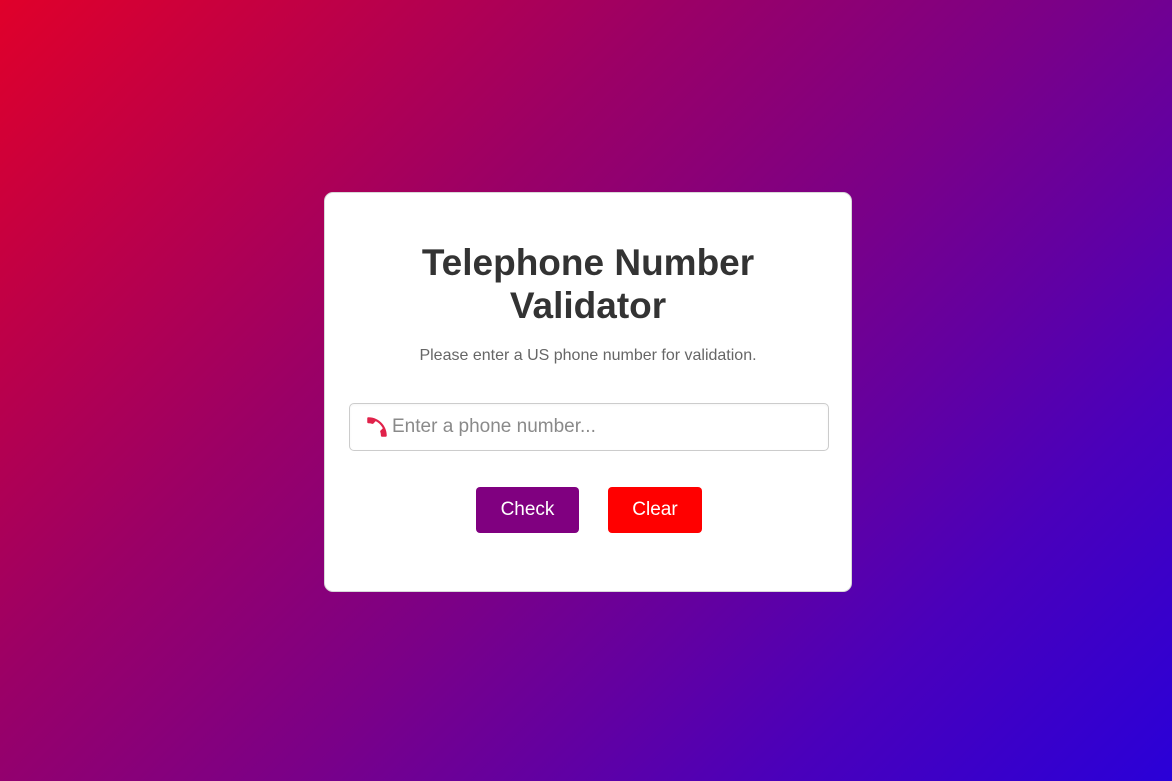 Image resolution: width=1172 pixels, height=781 pixels. Describe the element at coordinates (377, 427) in the screenshot. I see `telephone-receiver-icon` at that location.